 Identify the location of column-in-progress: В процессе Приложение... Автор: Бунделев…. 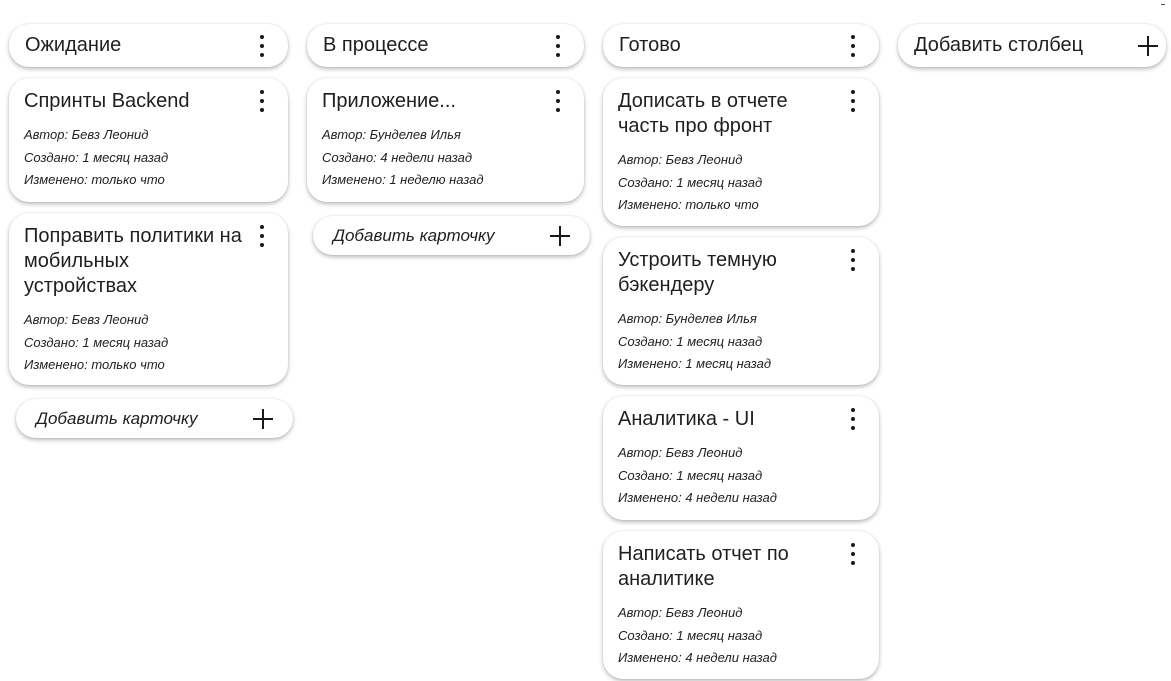
(448, 132).